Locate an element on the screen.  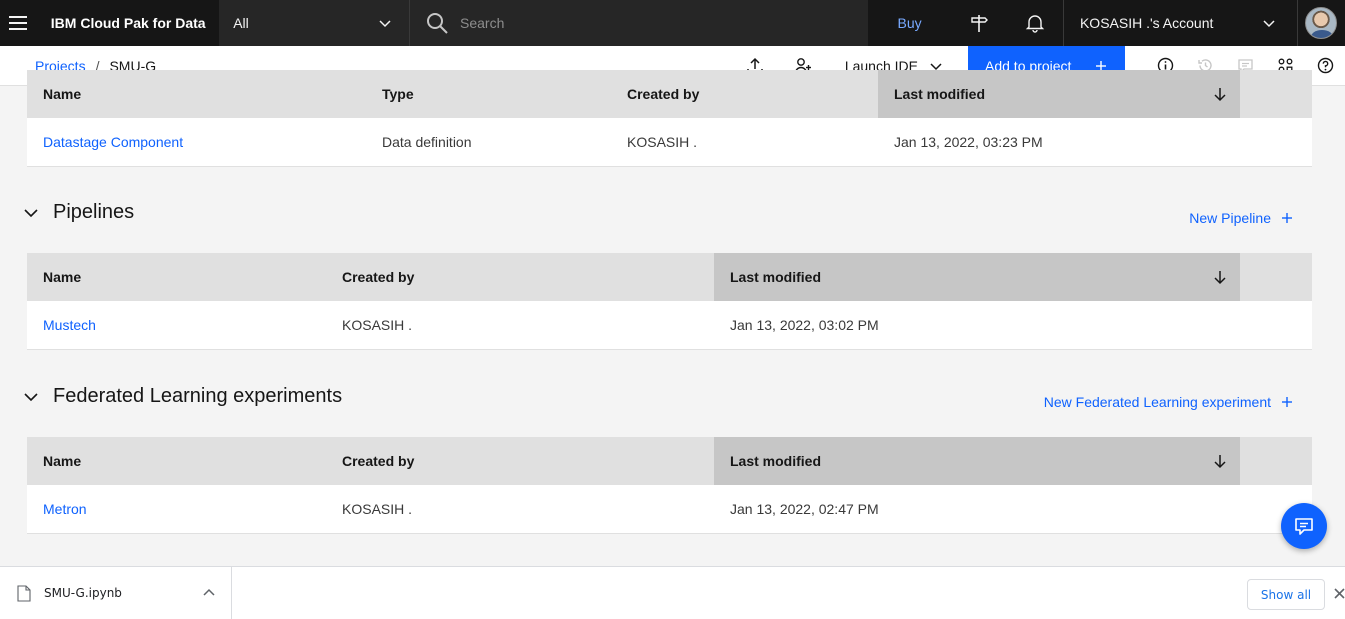
show-all-downloads-button: Show all is located at coordinates (1286, 594).